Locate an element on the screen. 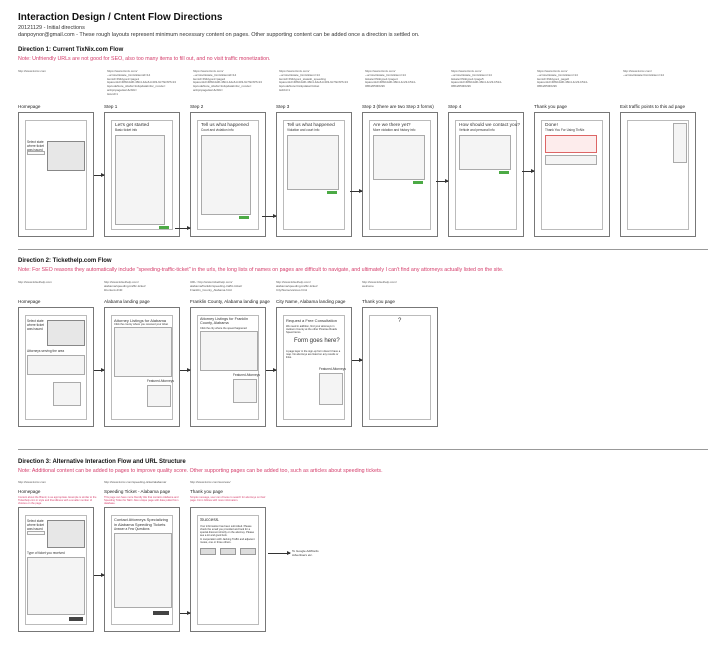 The image size is (720, 649). section2-title: Direction 2: Tickethelp.com Flow is located at coordinates (65, 261).